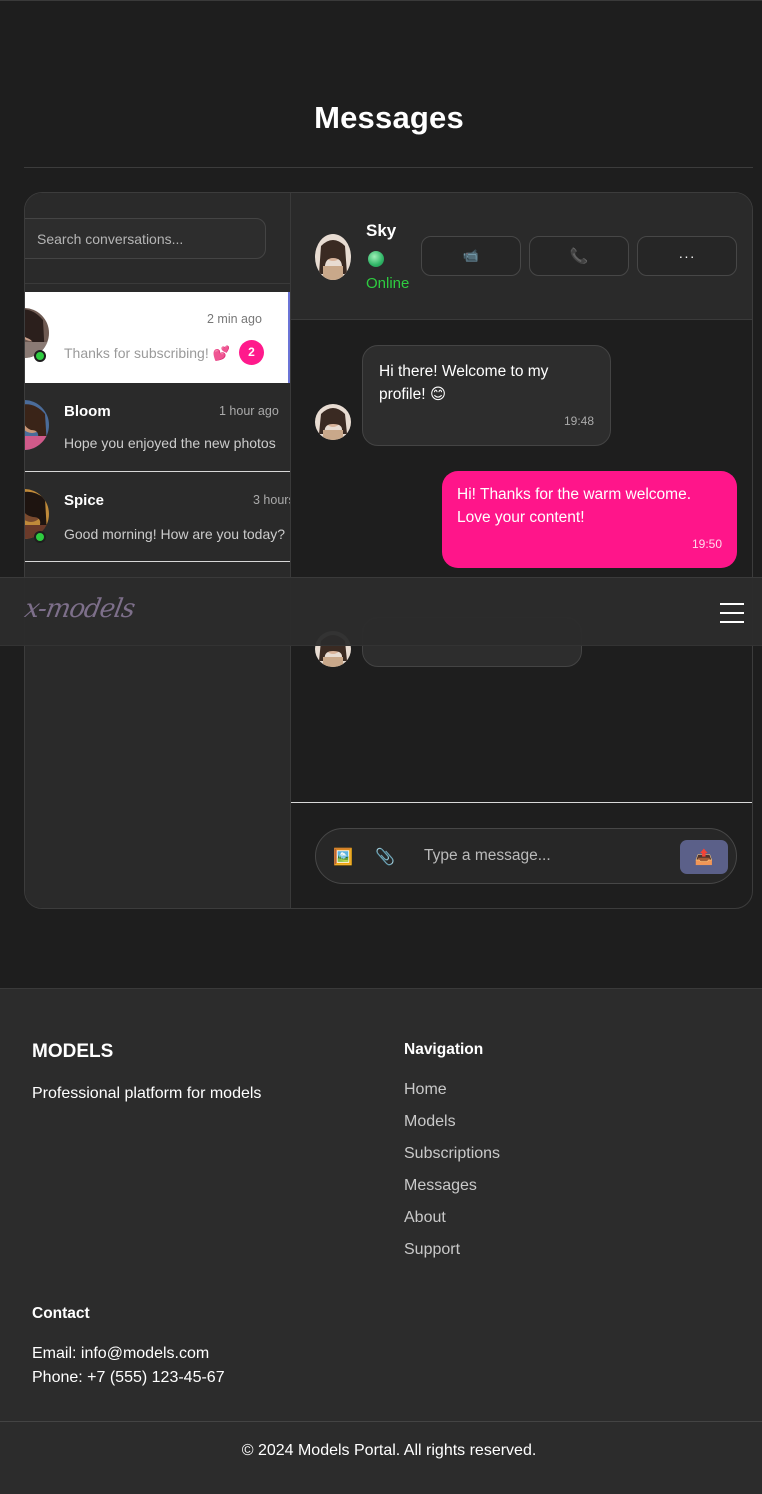 The height and width of the screenshot is (1494, 762). I want to click on conversation-preview: Hope you enjoyed the new photos, so click(170, 443).